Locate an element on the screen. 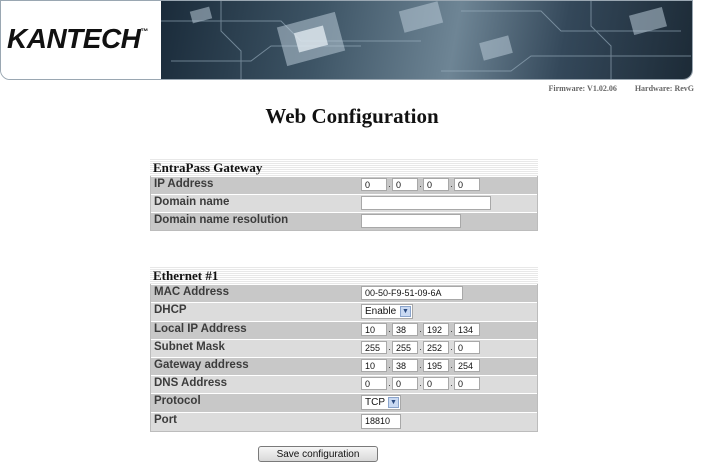 This screenshot has height=466, width=704. local-ip-row: Local IP Address 10. 38. 192. 134 is located at coordinates (344, 330).